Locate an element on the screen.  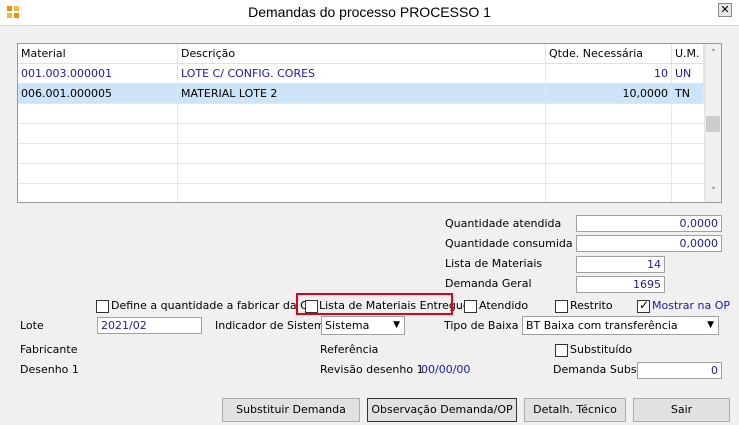
cell-material: 001.003.000001 is located at coordinates (98, 74).